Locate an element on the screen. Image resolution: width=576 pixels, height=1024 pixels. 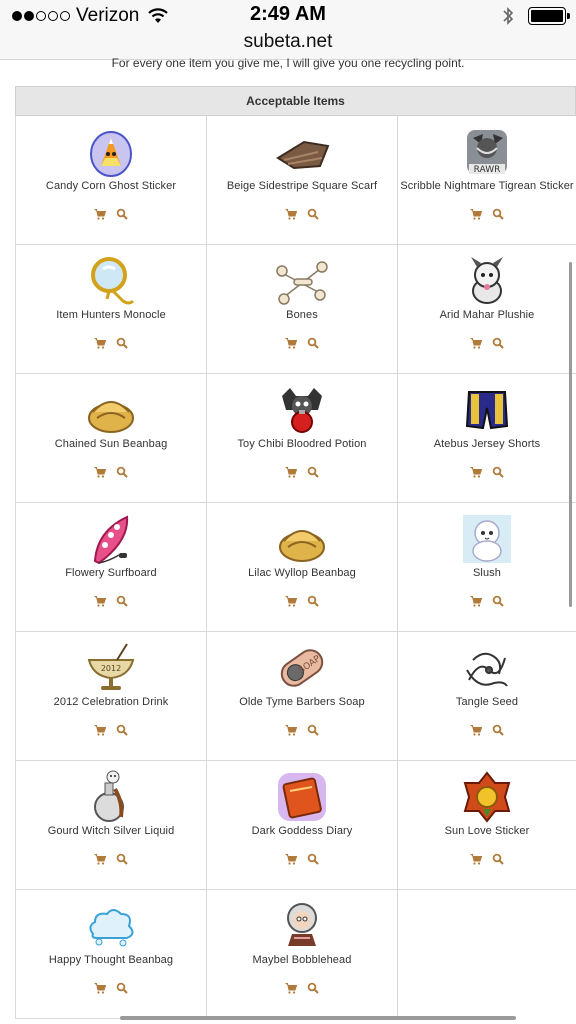
diary-icon is located at coordinates (302, 797).